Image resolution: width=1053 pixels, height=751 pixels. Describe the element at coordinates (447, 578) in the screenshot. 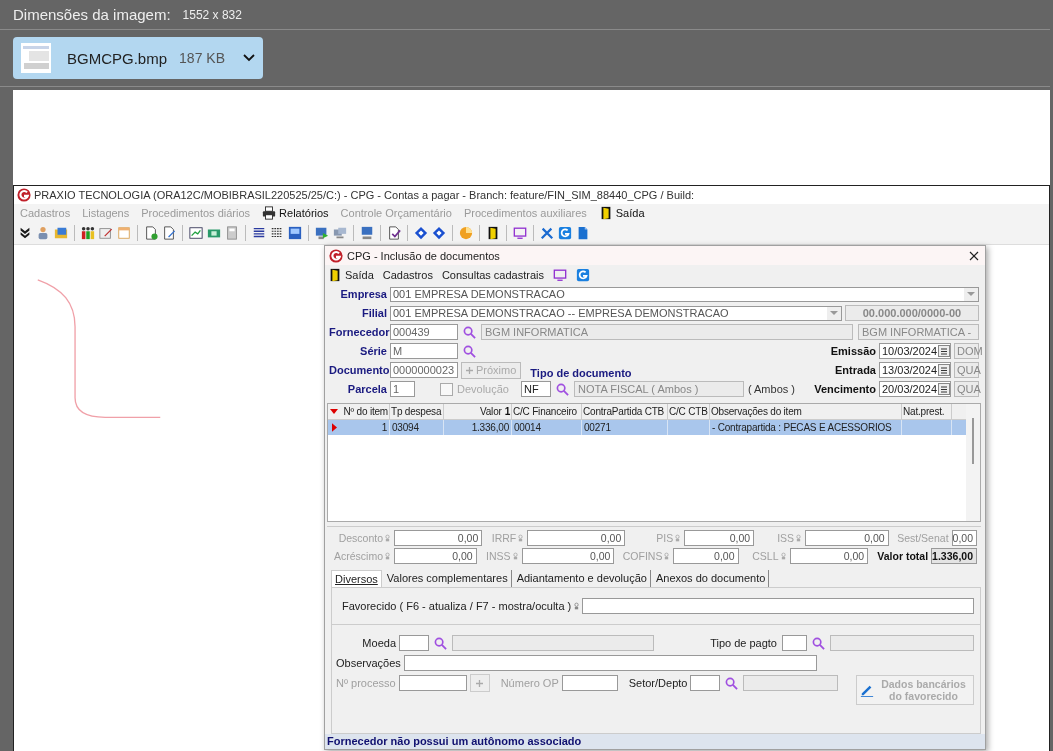

I see `tab: Valores complementares` at that location.